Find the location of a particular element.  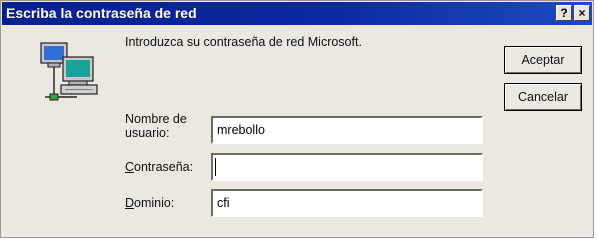

password-field is located at coordinates (347, 167).